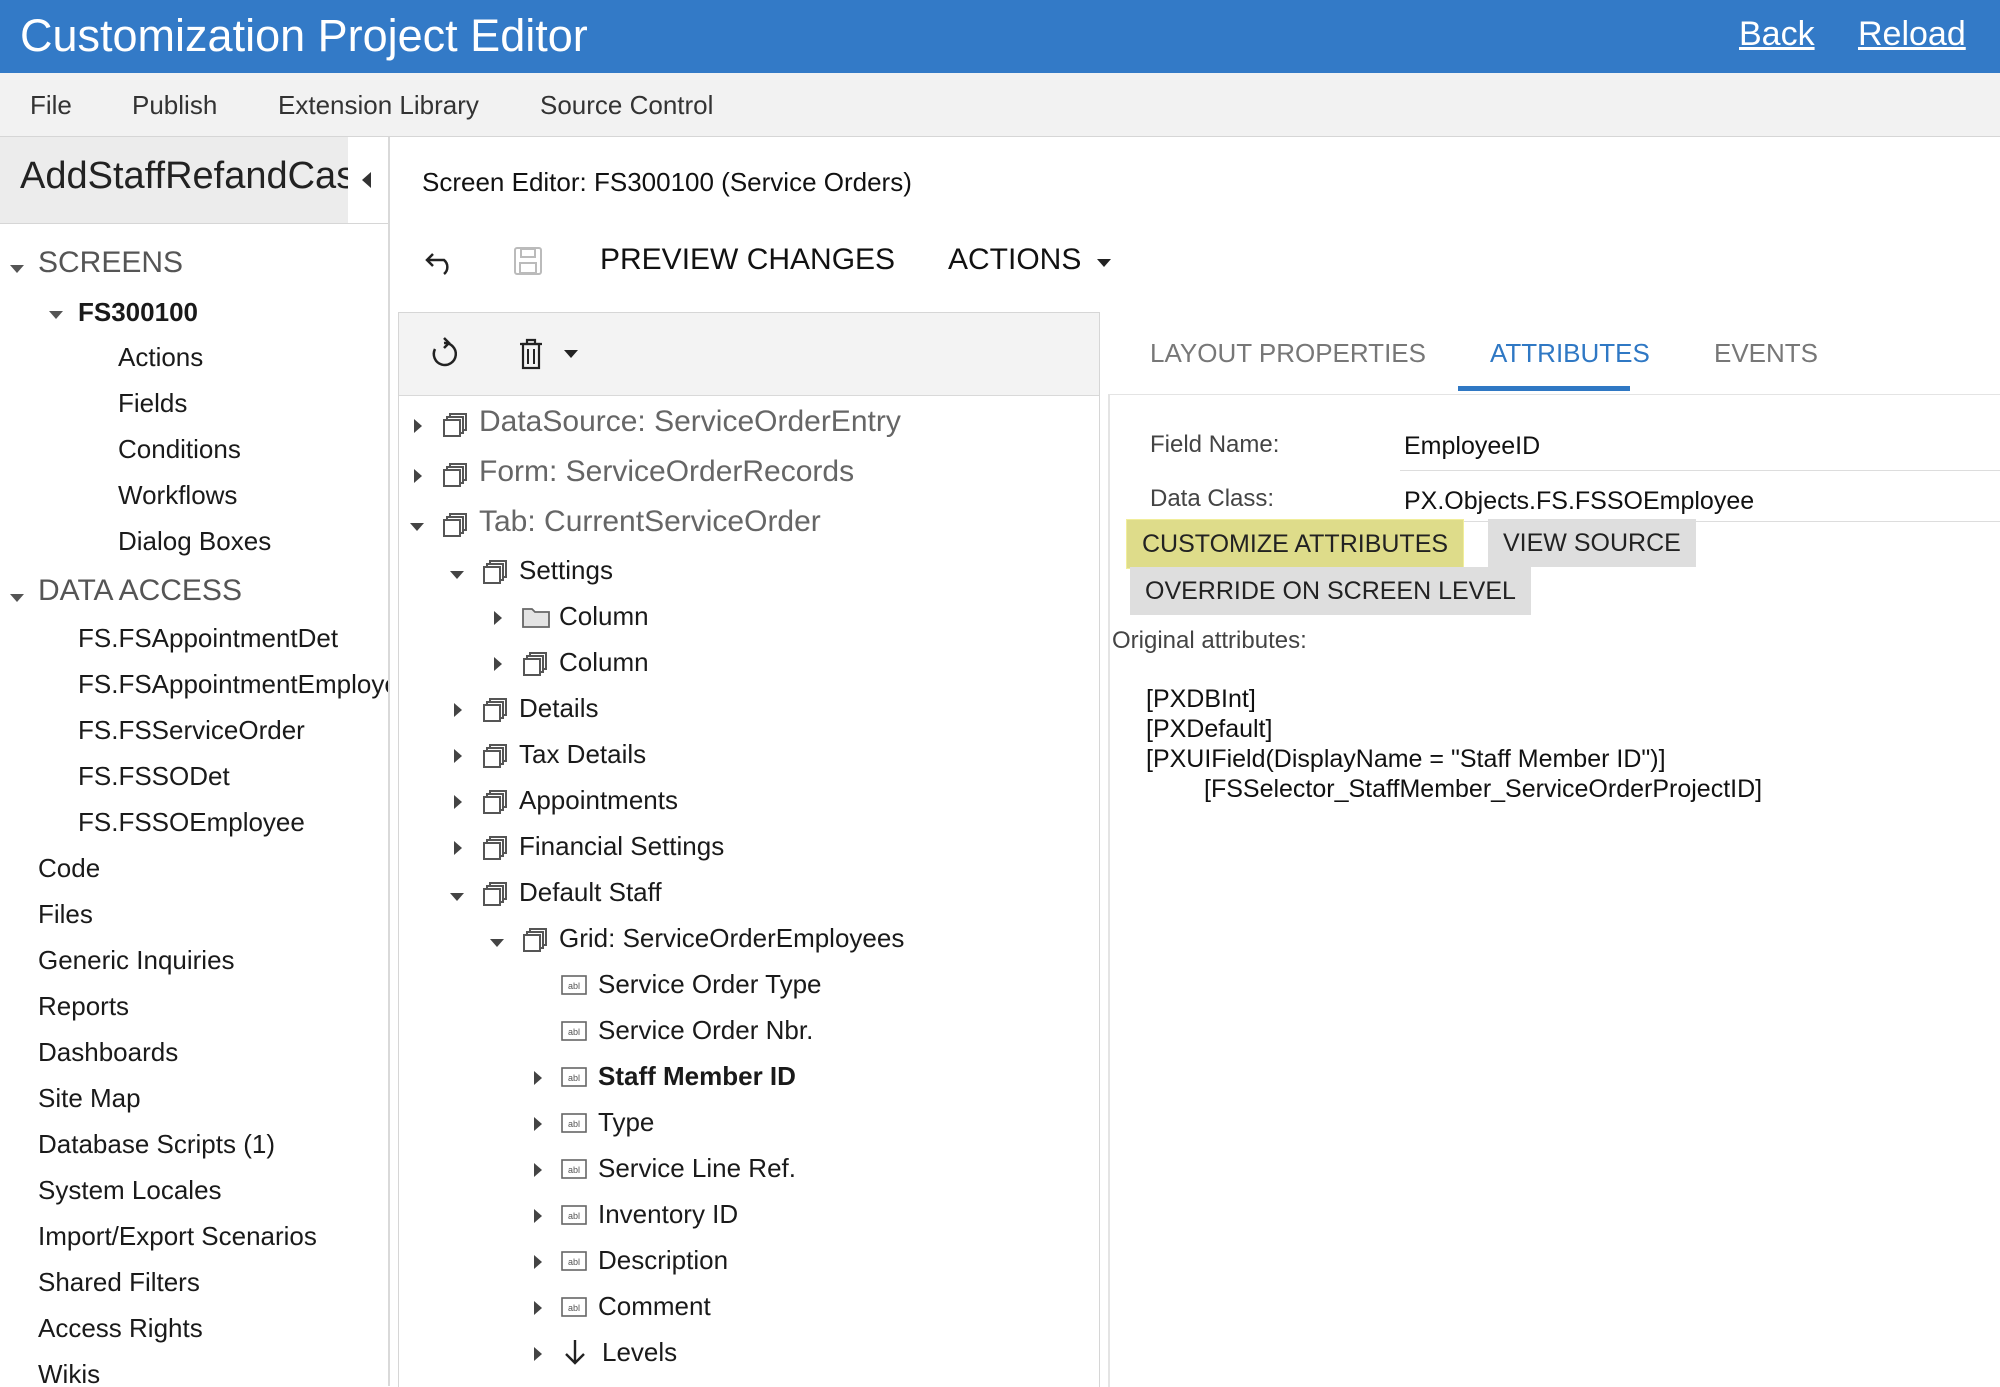 This screenshot has width=2000, height=1387. What do you see at coordinates (1579, 501) in the screenshot?
I see `data-class-value: PX.Objects.FS.FSSOEmployee` at bounding box center [1579, 501].